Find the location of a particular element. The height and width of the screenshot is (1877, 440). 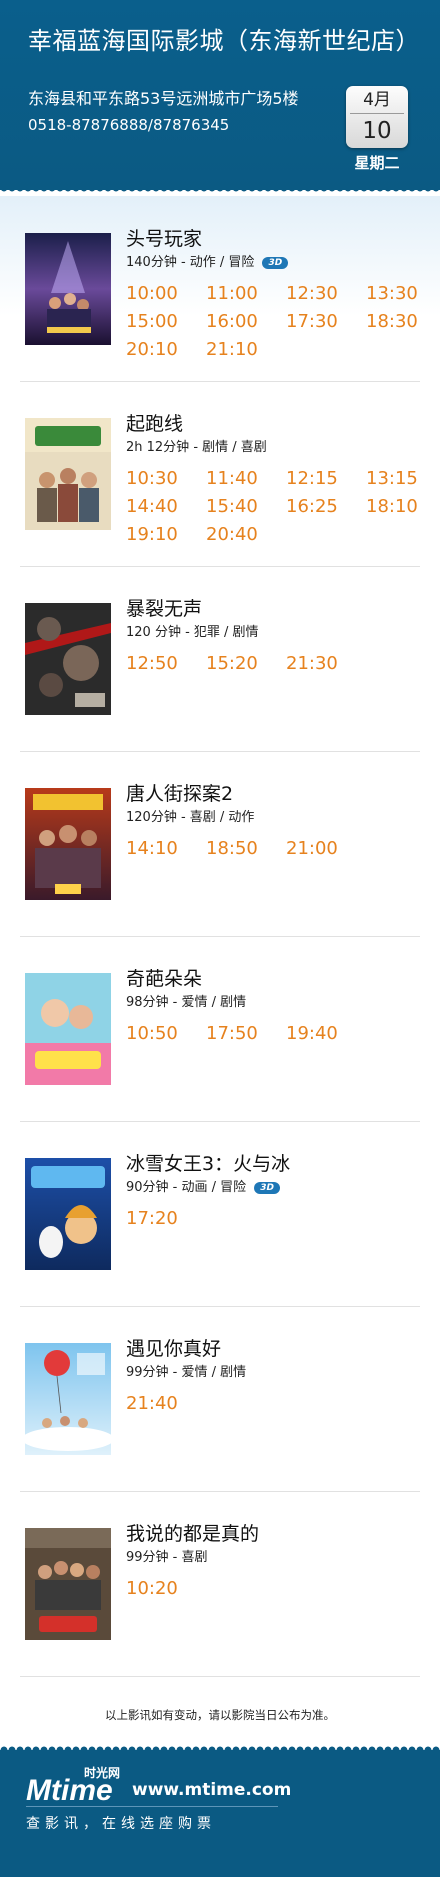

showtime: 10:30 is located at coordinates (152, 479).